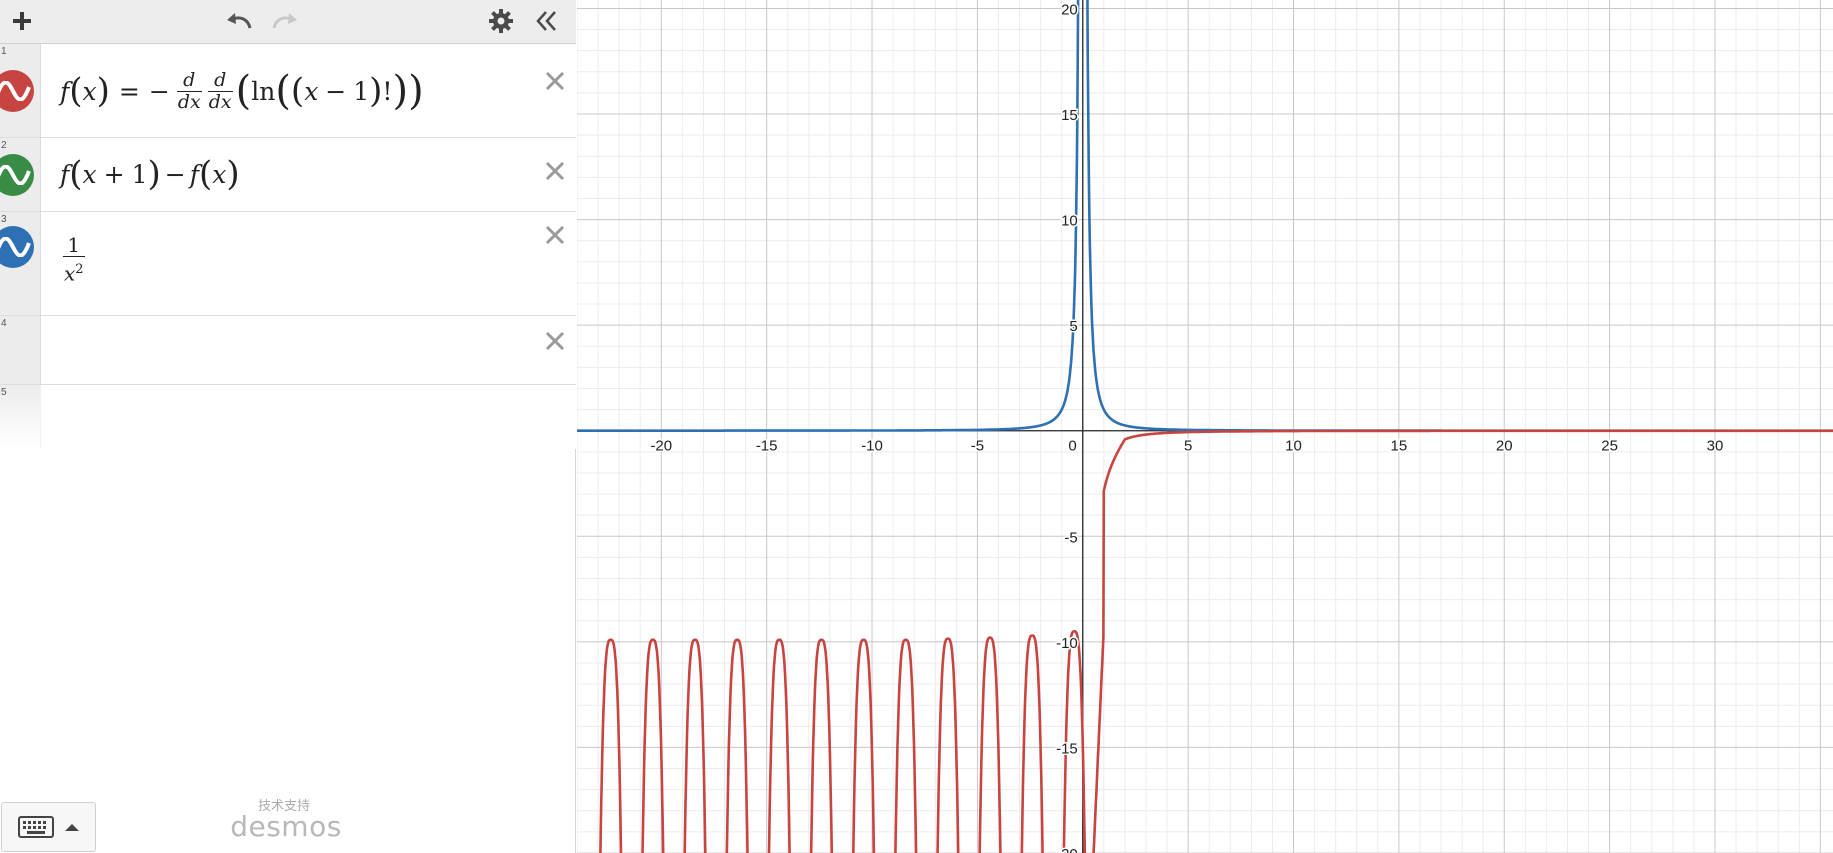 This screenshot has width=1833, height=853. Describe the element at coordinates (1293, 446) in the screenshot. I see `x-tick-label: 10` at that location.